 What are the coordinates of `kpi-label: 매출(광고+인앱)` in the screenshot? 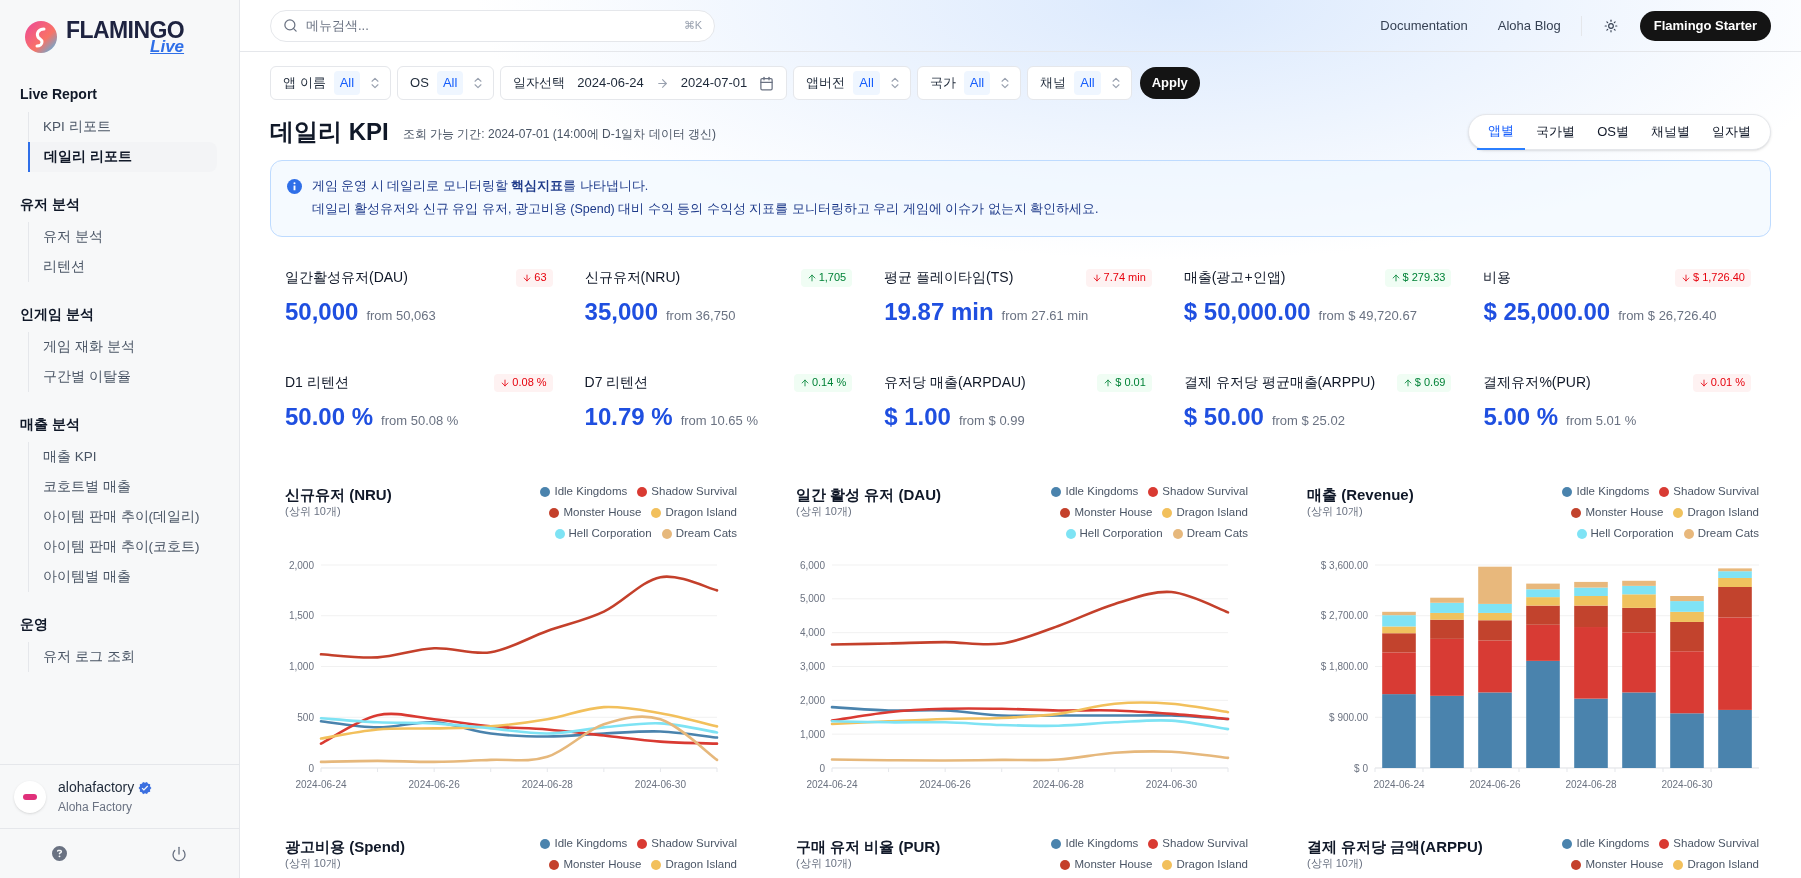 It's located at (1234, 277).